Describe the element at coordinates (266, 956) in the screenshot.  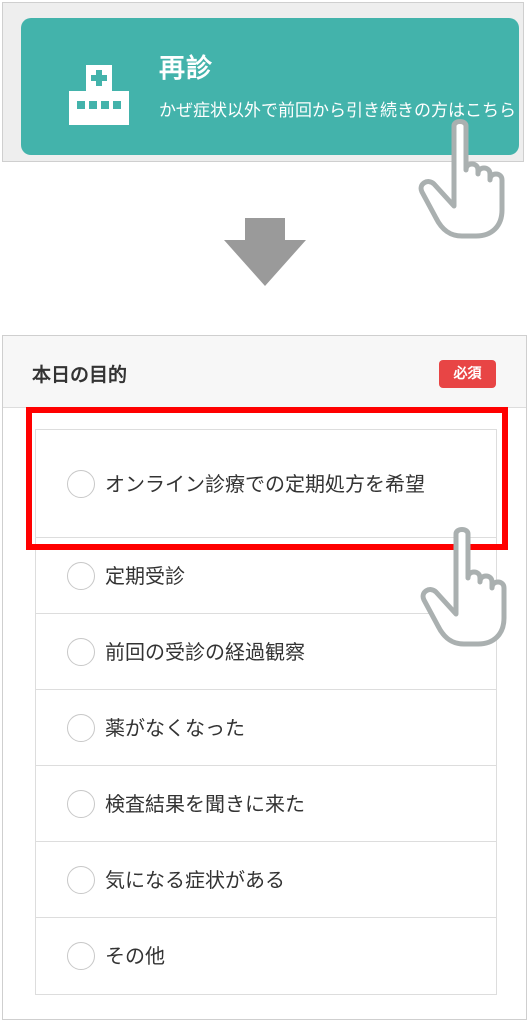
I see `option-item: その他` at that location.